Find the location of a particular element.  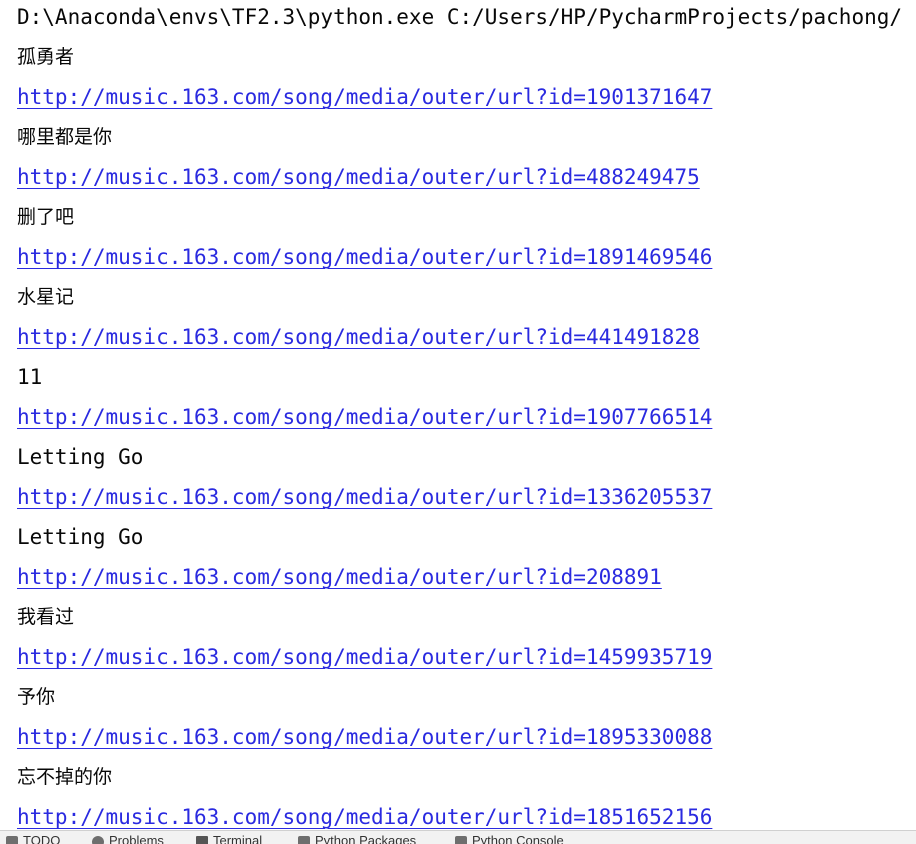

tab-label: TODO is located at coordinates (42, 838).